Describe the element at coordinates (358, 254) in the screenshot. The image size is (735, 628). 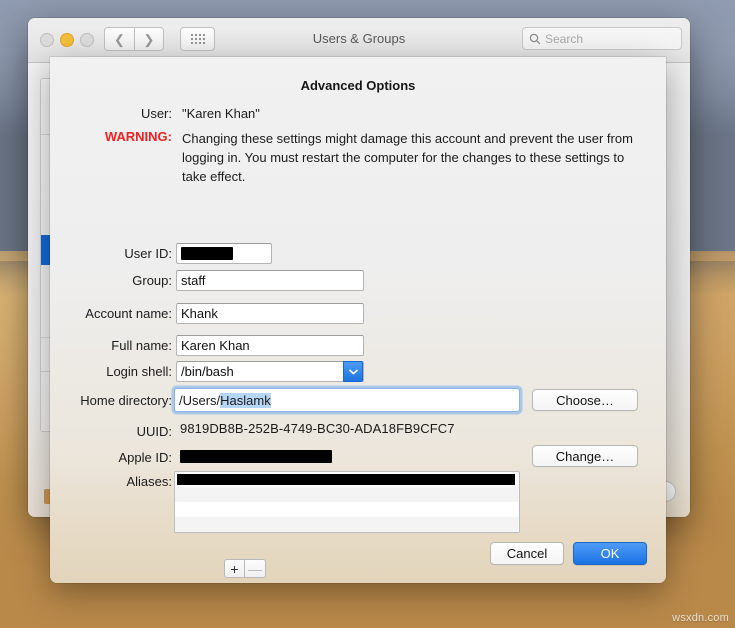
I see `user-id-row: User ID:` at that location.